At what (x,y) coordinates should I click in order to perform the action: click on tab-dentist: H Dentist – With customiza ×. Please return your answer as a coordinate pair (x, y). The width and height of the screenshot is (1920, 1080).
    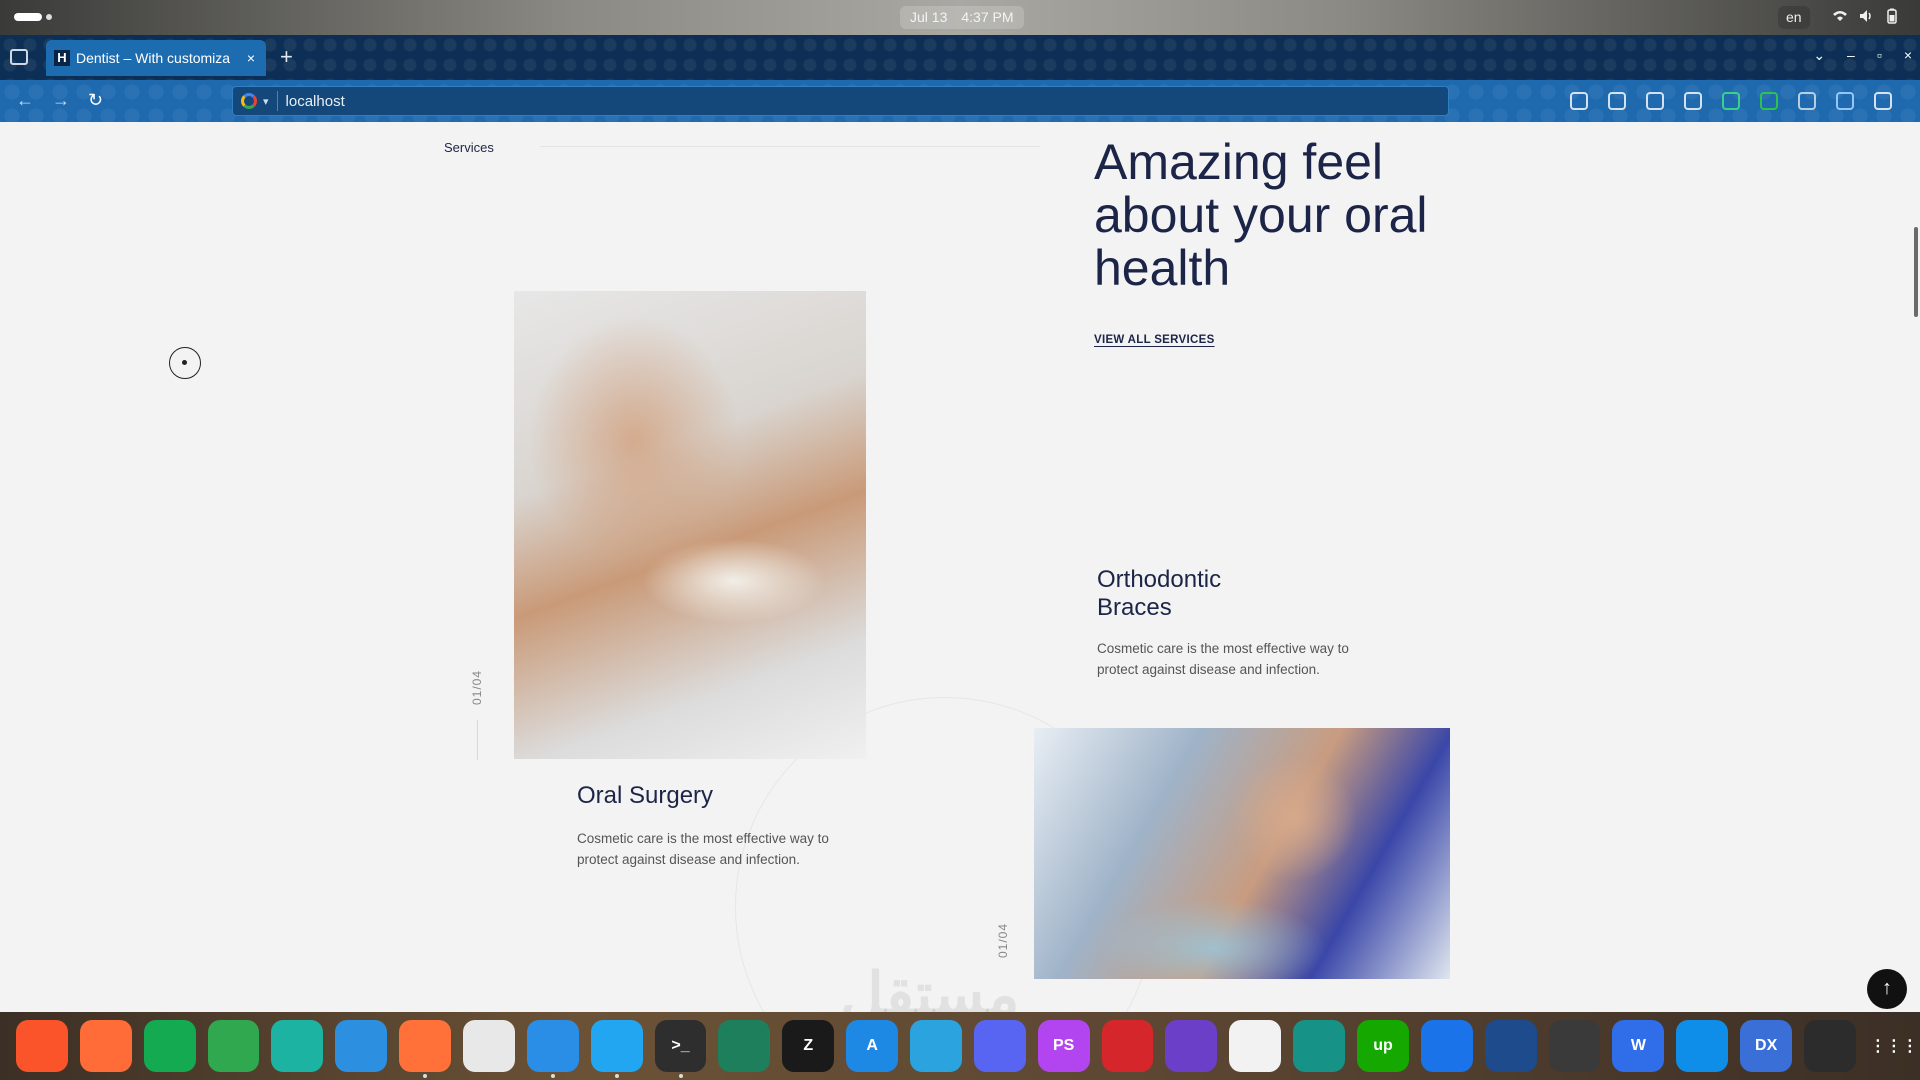
    Looking at the image, I should click on (156, 58).